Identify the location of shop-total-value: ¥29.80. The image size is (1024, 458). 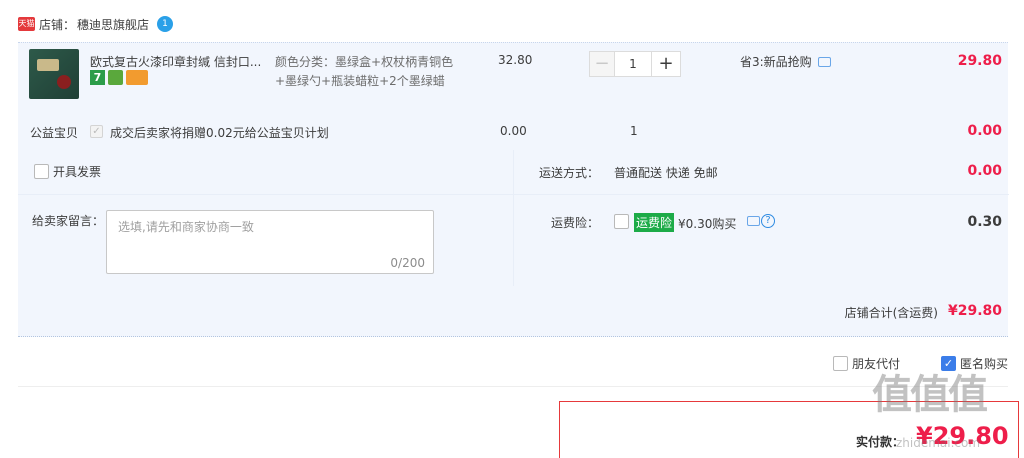
(974, 311).